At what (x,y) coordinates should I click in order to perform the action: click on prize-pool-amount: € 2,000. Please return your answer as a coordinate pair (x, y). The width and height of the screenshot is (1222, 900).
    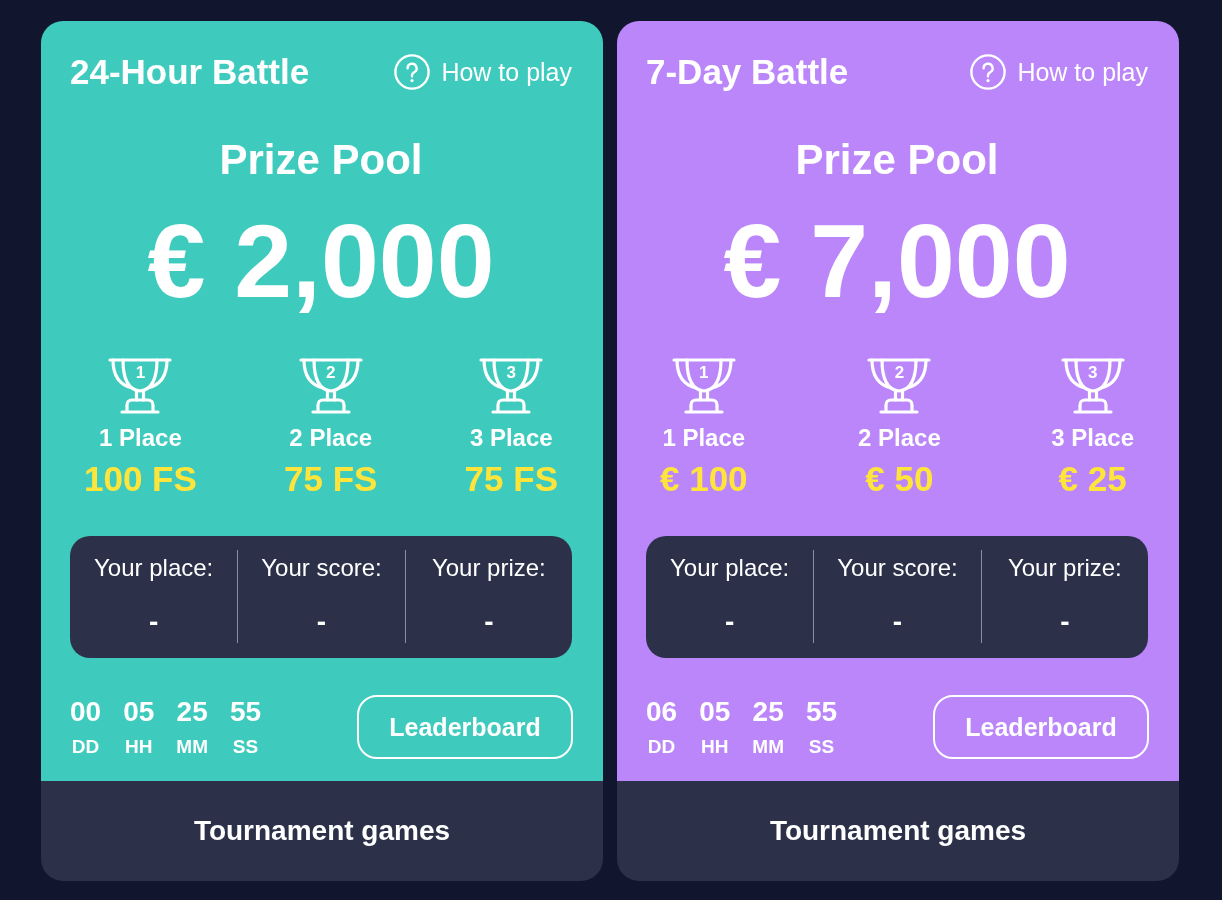
    Looking at the image, I should click on (321, 261).